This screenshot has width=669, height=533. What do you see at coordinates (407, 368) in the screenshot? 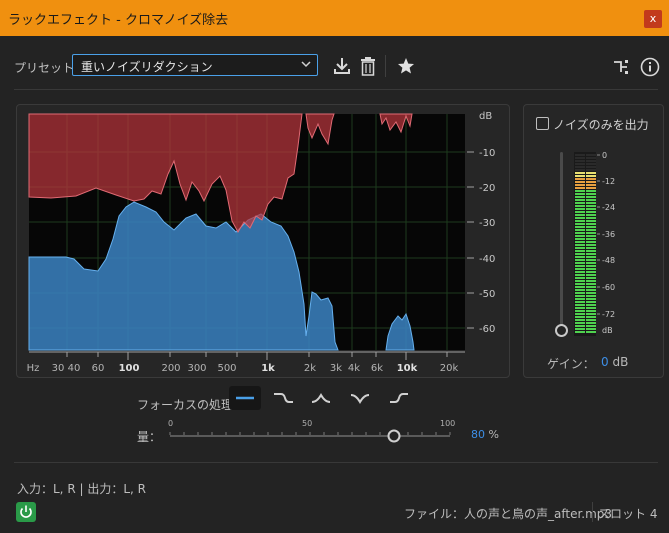
I see `freq-label-10k: 10k` at bounding box center [407, 368].